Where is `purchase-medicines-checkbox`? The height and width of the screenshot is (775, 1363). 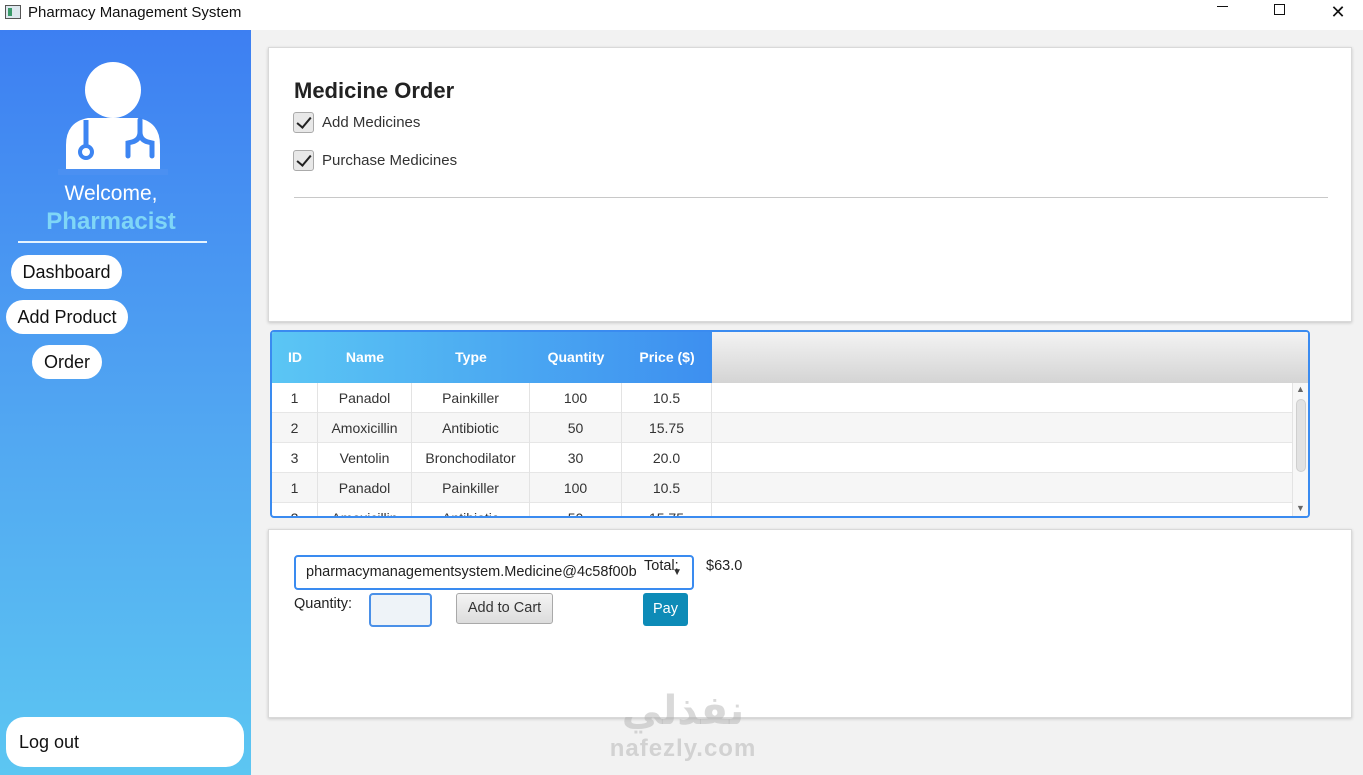 purchase-medicines-checkbox is located at coordinates (303, 160).